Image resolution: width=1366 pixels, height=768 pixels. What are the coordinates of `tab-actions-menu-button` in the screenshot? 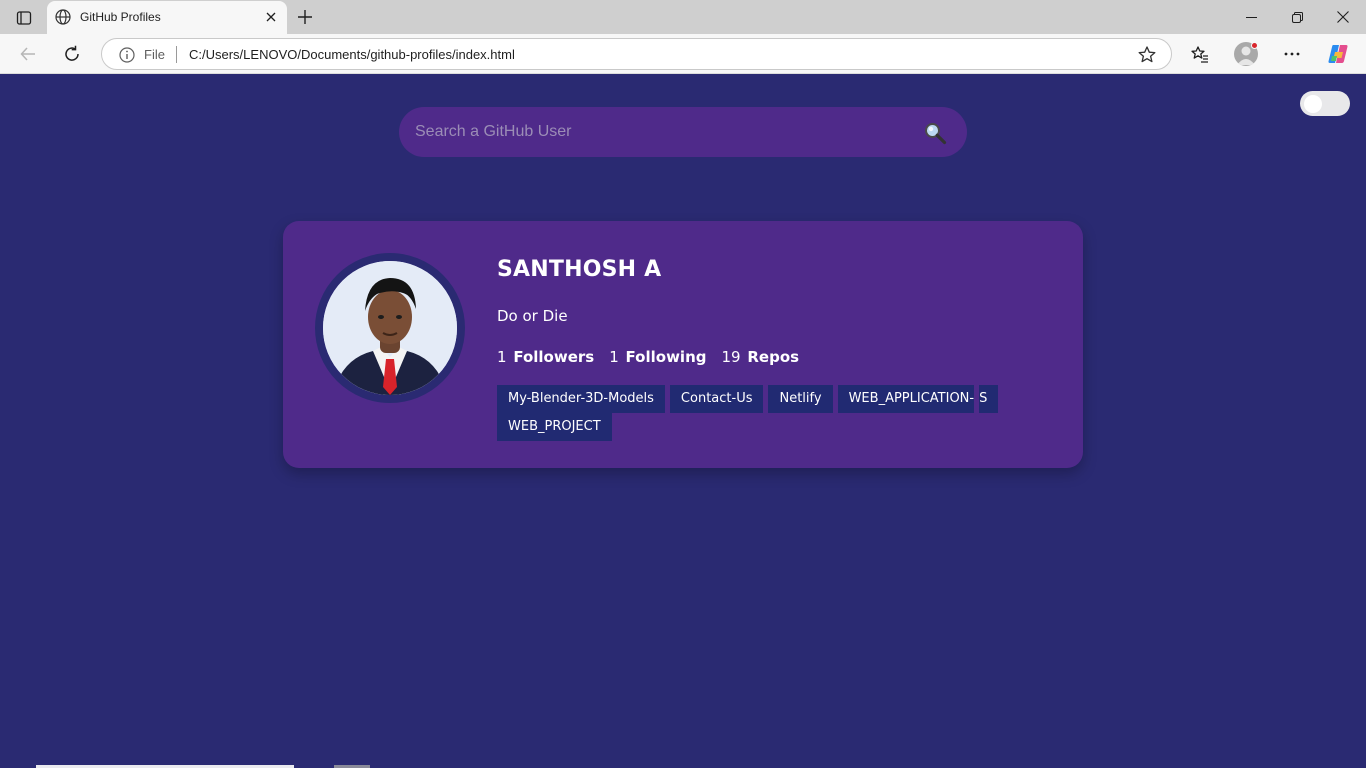 It's located at (24, 18).